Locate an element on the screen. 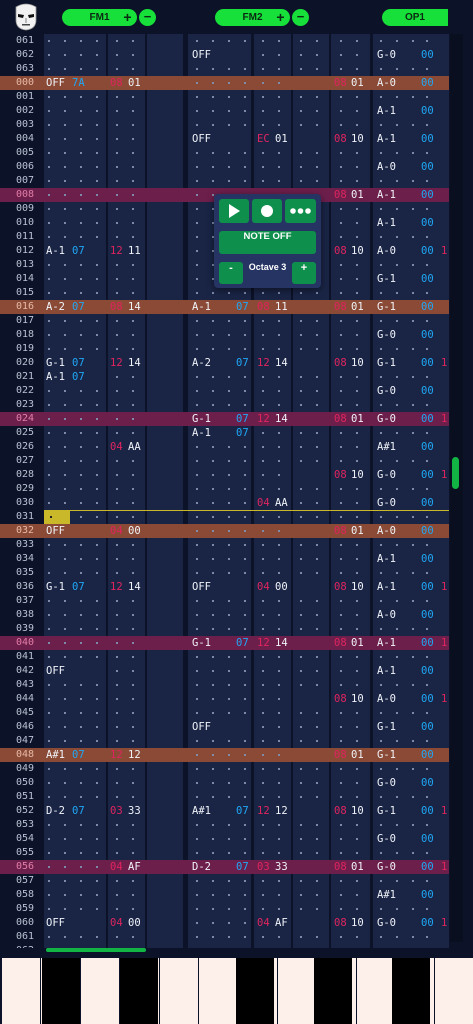 The width and height of the screenshot is (473, 1024). cell-f1v: 01 is located at coordinates (134, 83).